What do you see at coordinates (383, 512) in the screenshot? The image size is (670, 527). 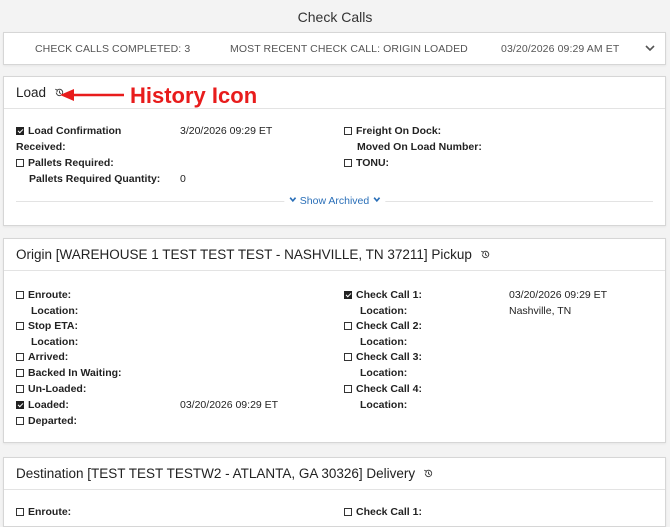 I see `destination-check-call-1-field: Check Call 1:` at bounding box center [383, 512].